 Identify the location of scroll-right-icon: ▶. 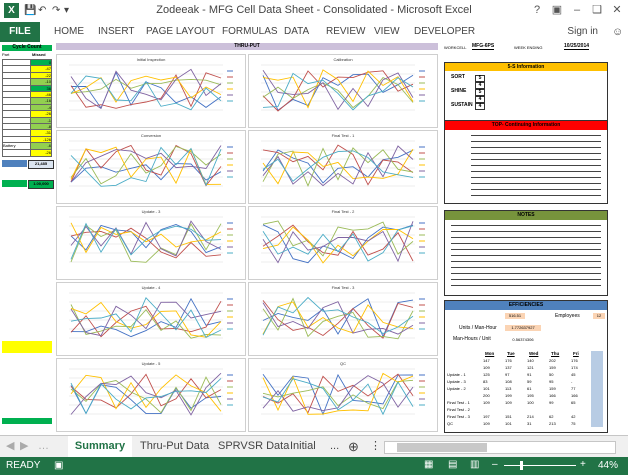
(24, 446).